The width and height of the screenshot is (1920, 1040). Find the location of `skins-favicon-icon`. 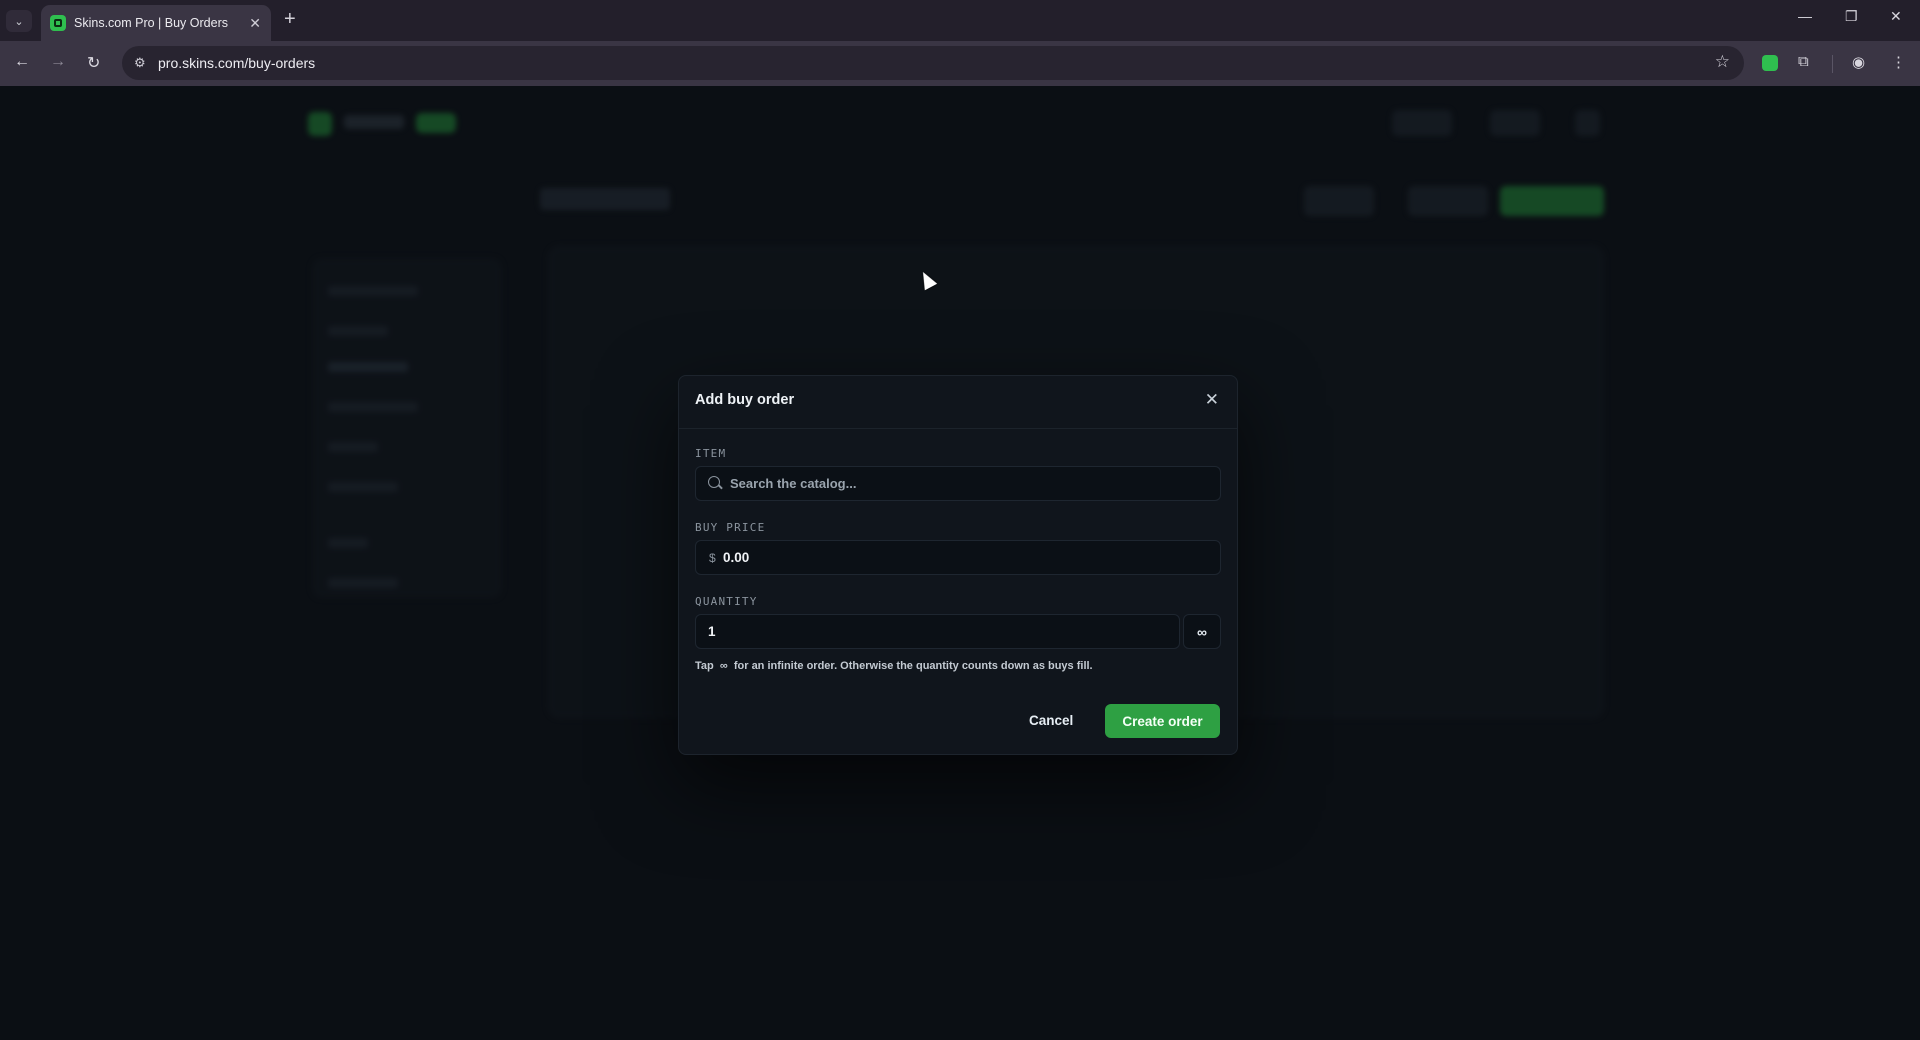

skins-favicon-icon is located at coordinates (58, 23).